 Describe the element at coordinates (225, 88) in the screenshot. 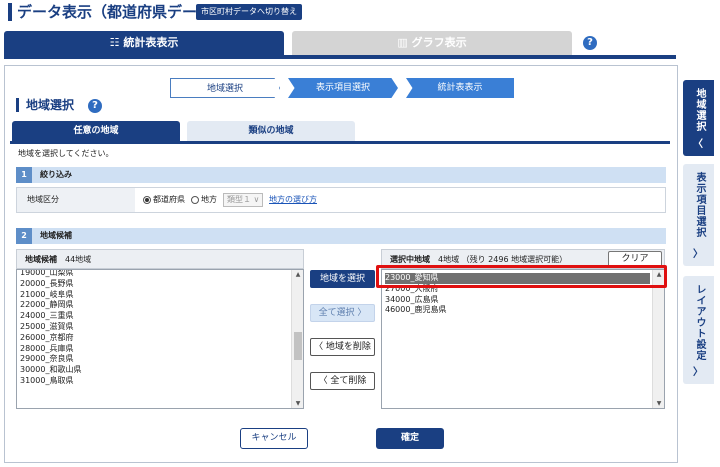

I see `step-region-select: 地域選択` at that location.